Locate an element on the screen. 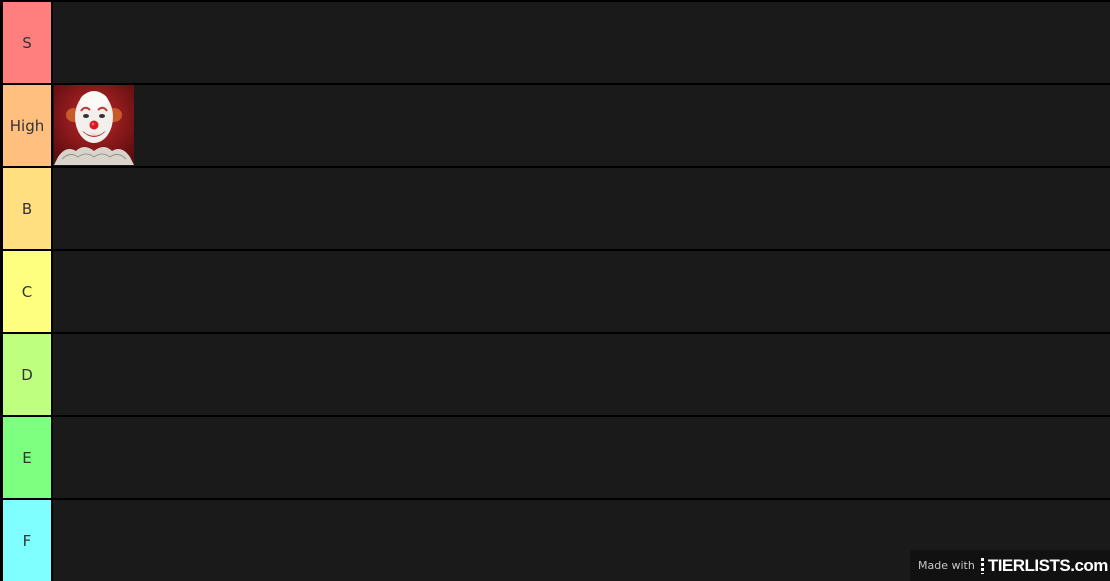 This screenshot has width=1110, height=581. tier-items-s is located at coordinates (581, 42).